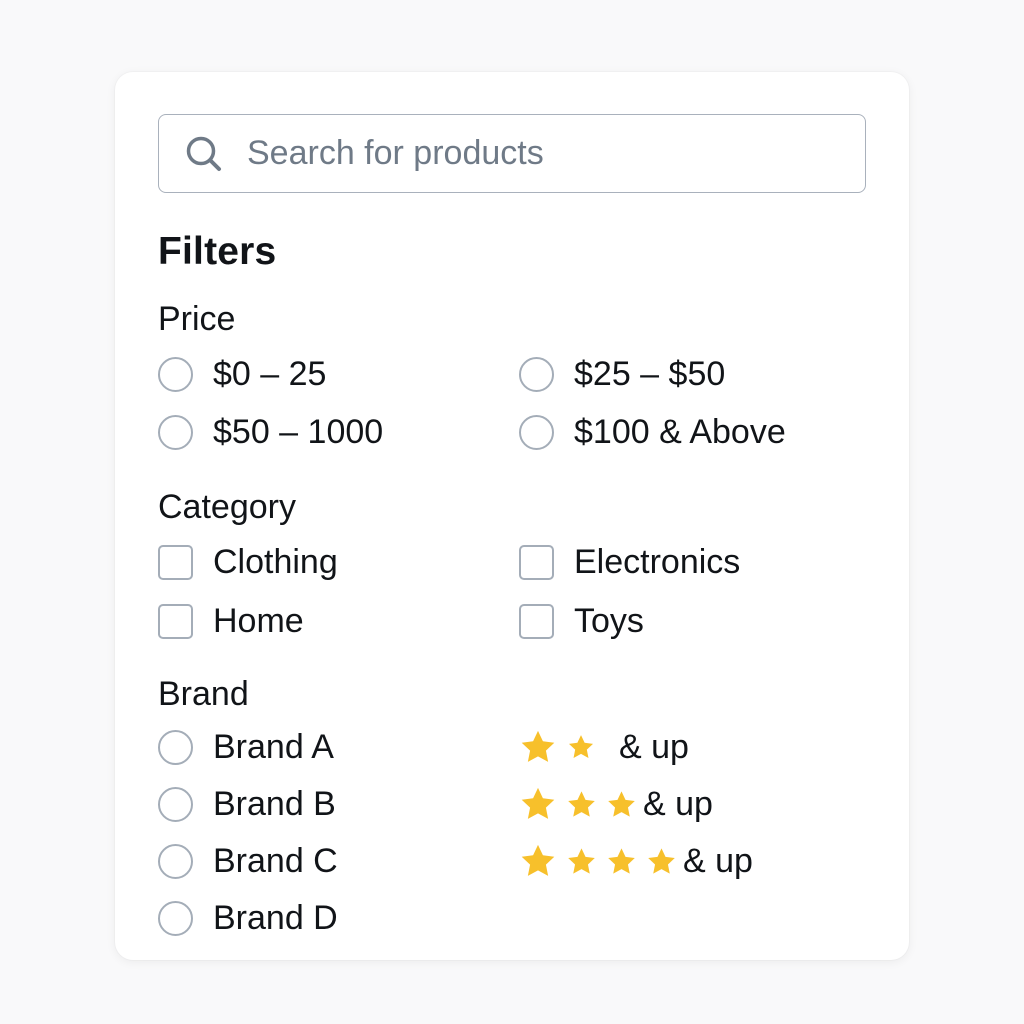 Image resolution: width=1024 pixels, height=1024 pixels. I want to click on price-option-50-1000: $50 – 1000, so click(270, 432).